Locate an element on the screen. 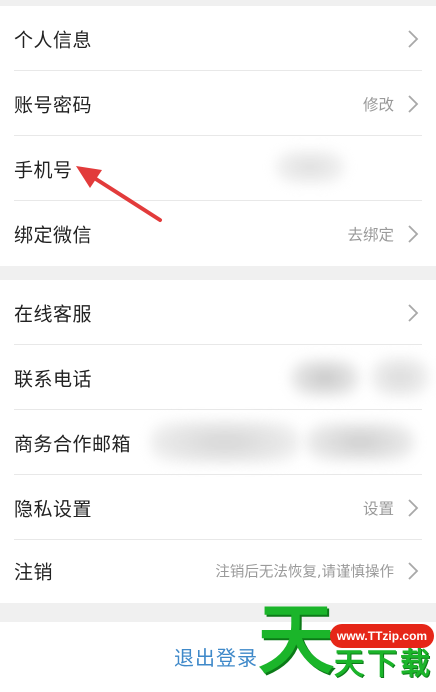 The width and height of the screenshot is (436, 692). cancel-account-row: 注销 注销后无法恢复,请谨慎操作 is located at coordinates (218, 570).